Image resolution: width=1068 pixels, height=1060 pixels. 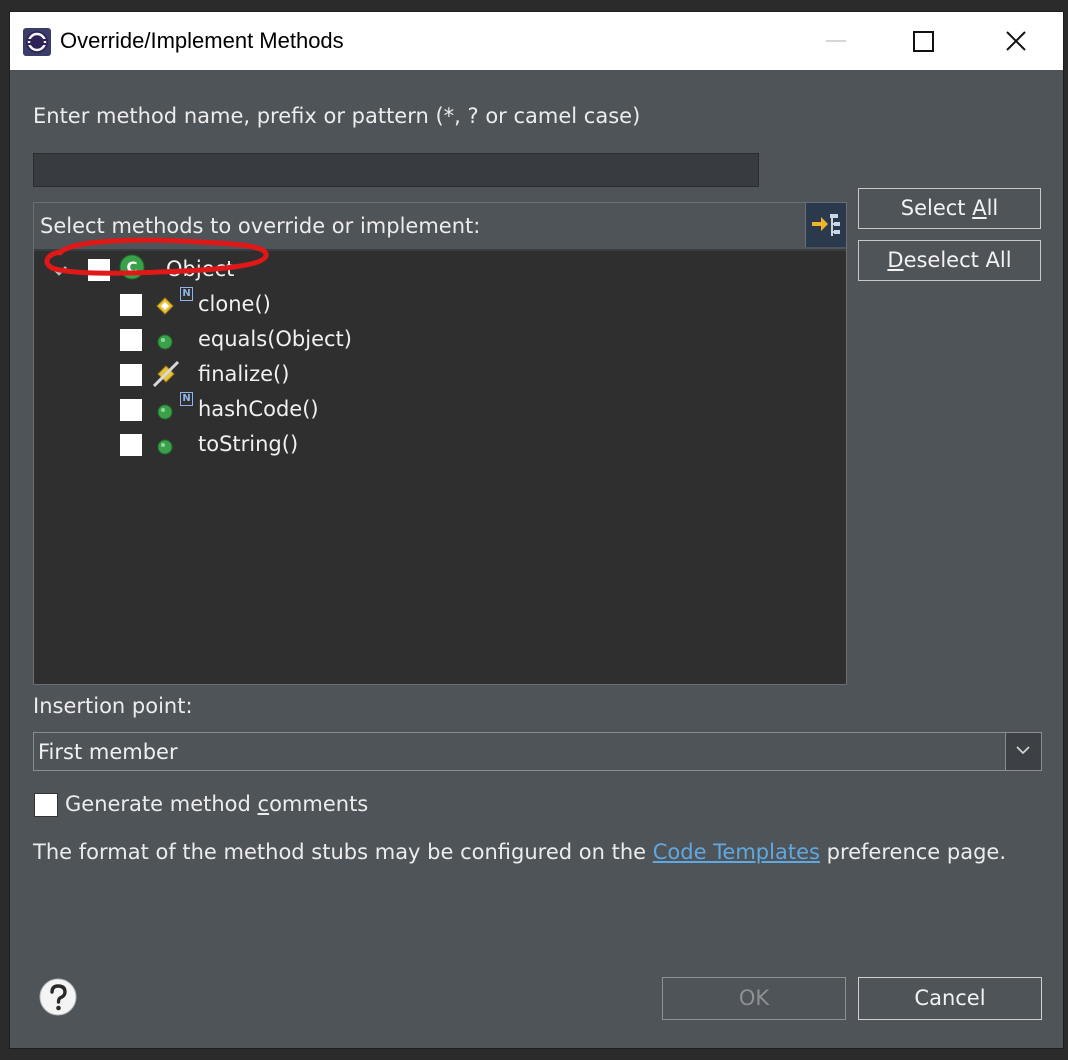 I want to click on hint-post: preference page., so click(x=913, y=852).